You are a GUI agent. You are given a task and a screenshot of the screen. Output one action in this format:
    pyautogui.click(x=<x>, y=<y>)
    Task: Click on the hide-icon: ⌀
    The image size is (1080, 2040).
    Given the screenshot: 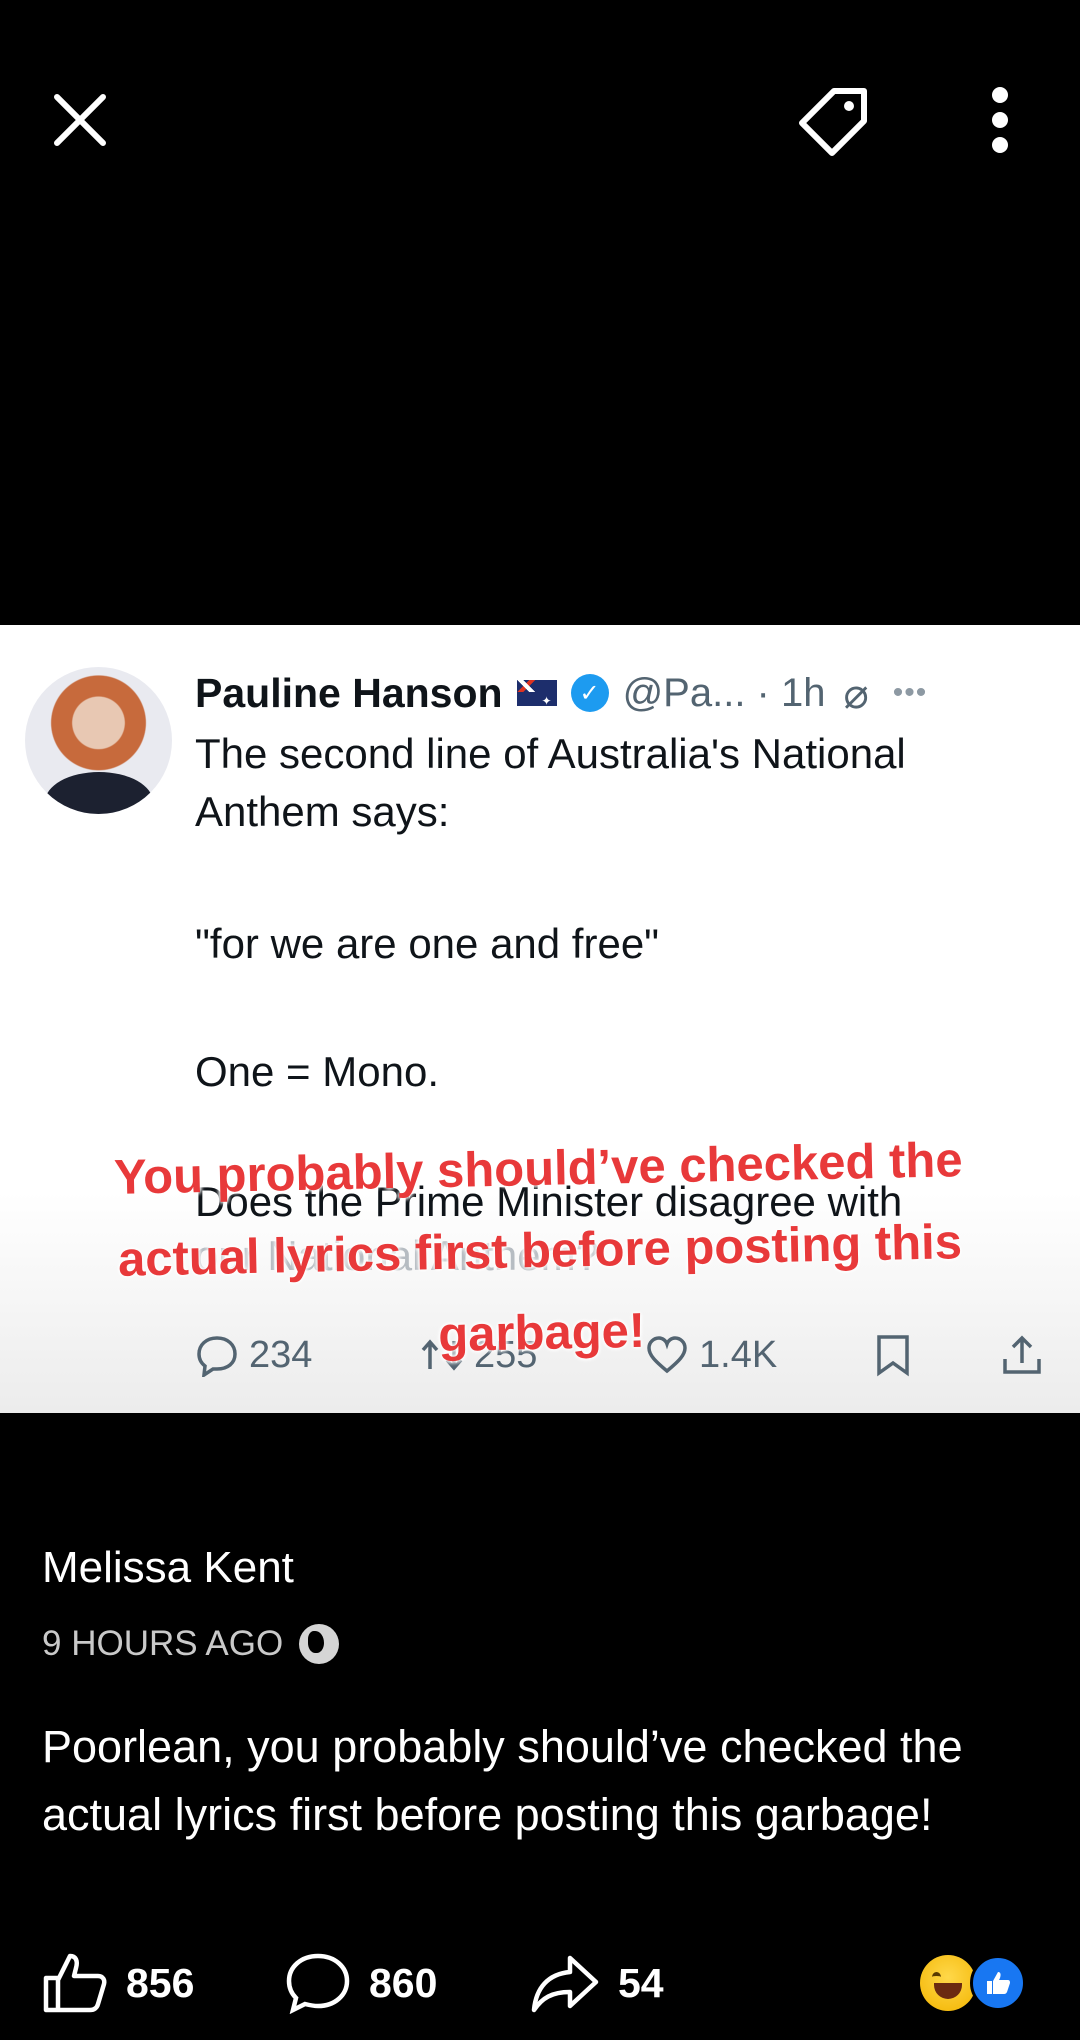 What is the action you would take?
    pyautogui.click(x=856, y=693)
    